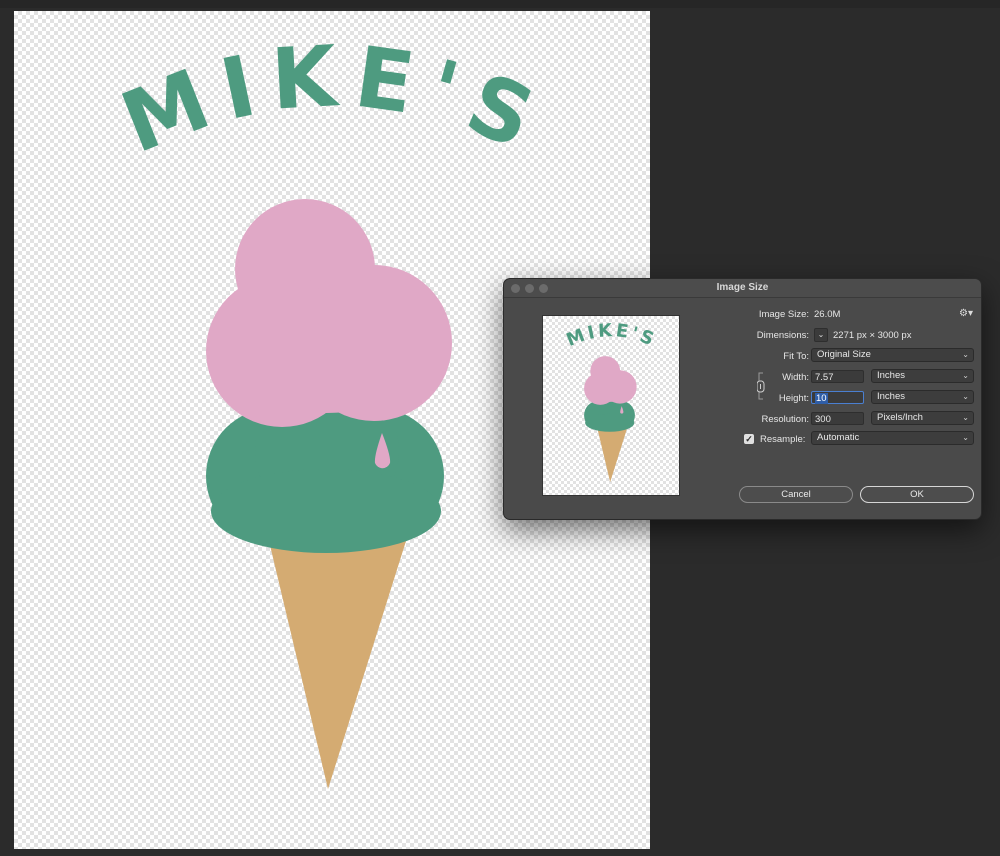  Describe the element at coordinates (827, 314) in the screenshot. I see `image-size-value: 26.0M` at that location.